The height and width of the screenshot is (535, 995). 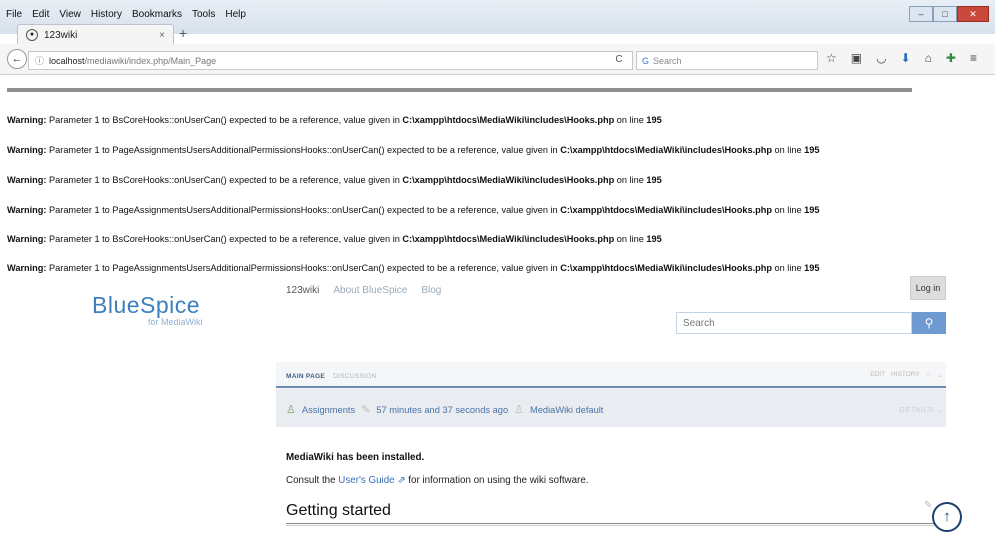 What do you see at coordinates (157, 14) in the screenshot?
I see `menu-bookmarks: Bookmarks` at bounding box center [157, 14].